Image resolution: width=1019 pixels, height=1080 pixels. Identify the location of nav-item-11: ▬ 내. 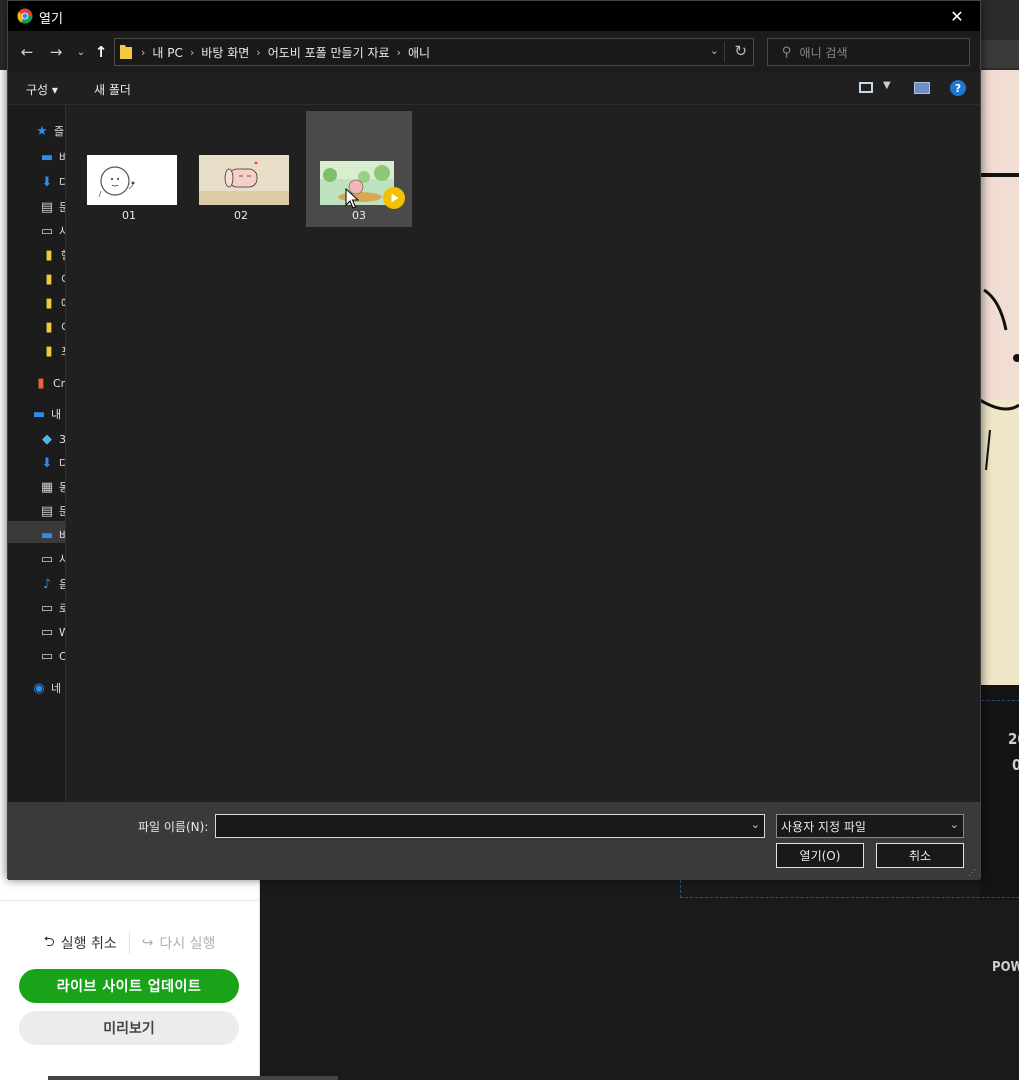
(48, 414).